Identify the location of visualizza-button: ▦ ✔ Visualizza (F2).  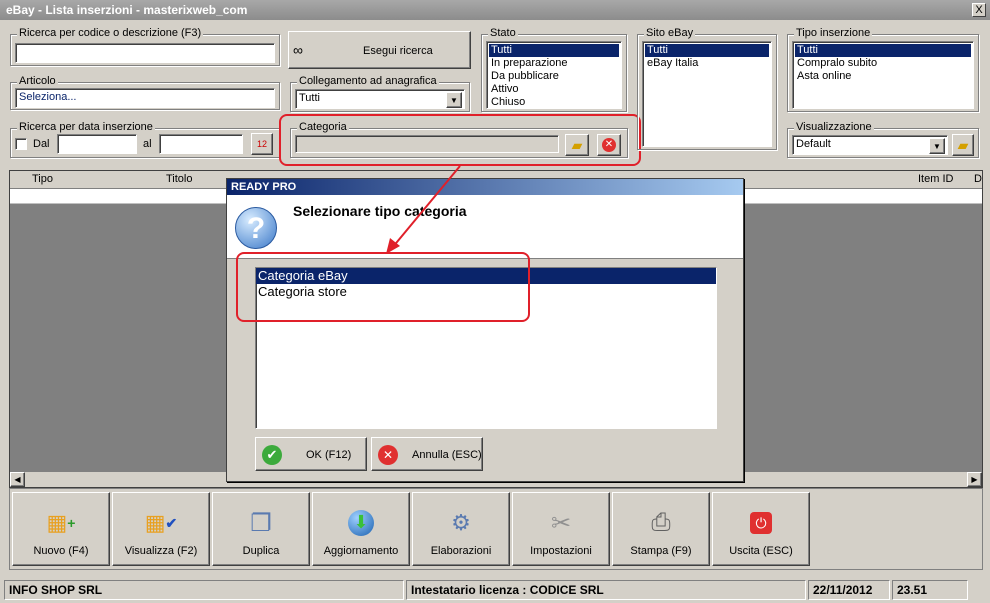
(161, 529).